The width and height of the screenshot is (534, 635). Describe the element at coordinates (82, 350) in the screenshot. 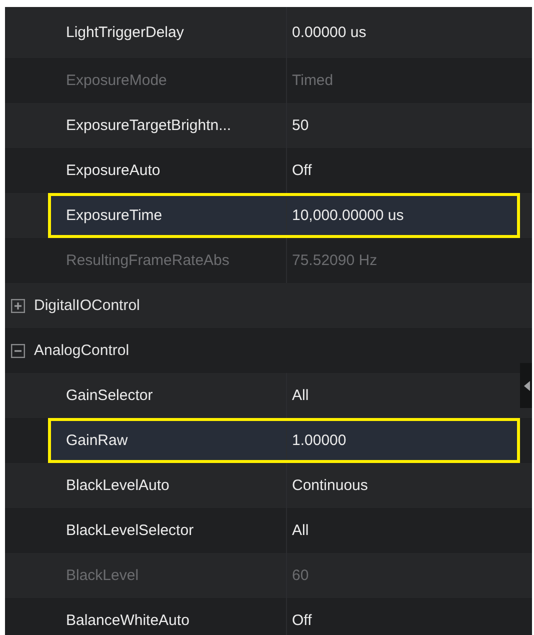

I see `group-label: AnalogControl` at that location.